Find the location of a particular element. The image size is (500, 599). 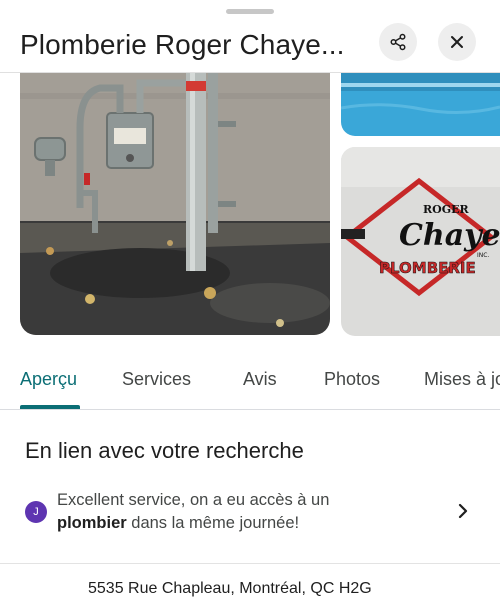

chevron-right-icon is located at coordinates (463, 511).